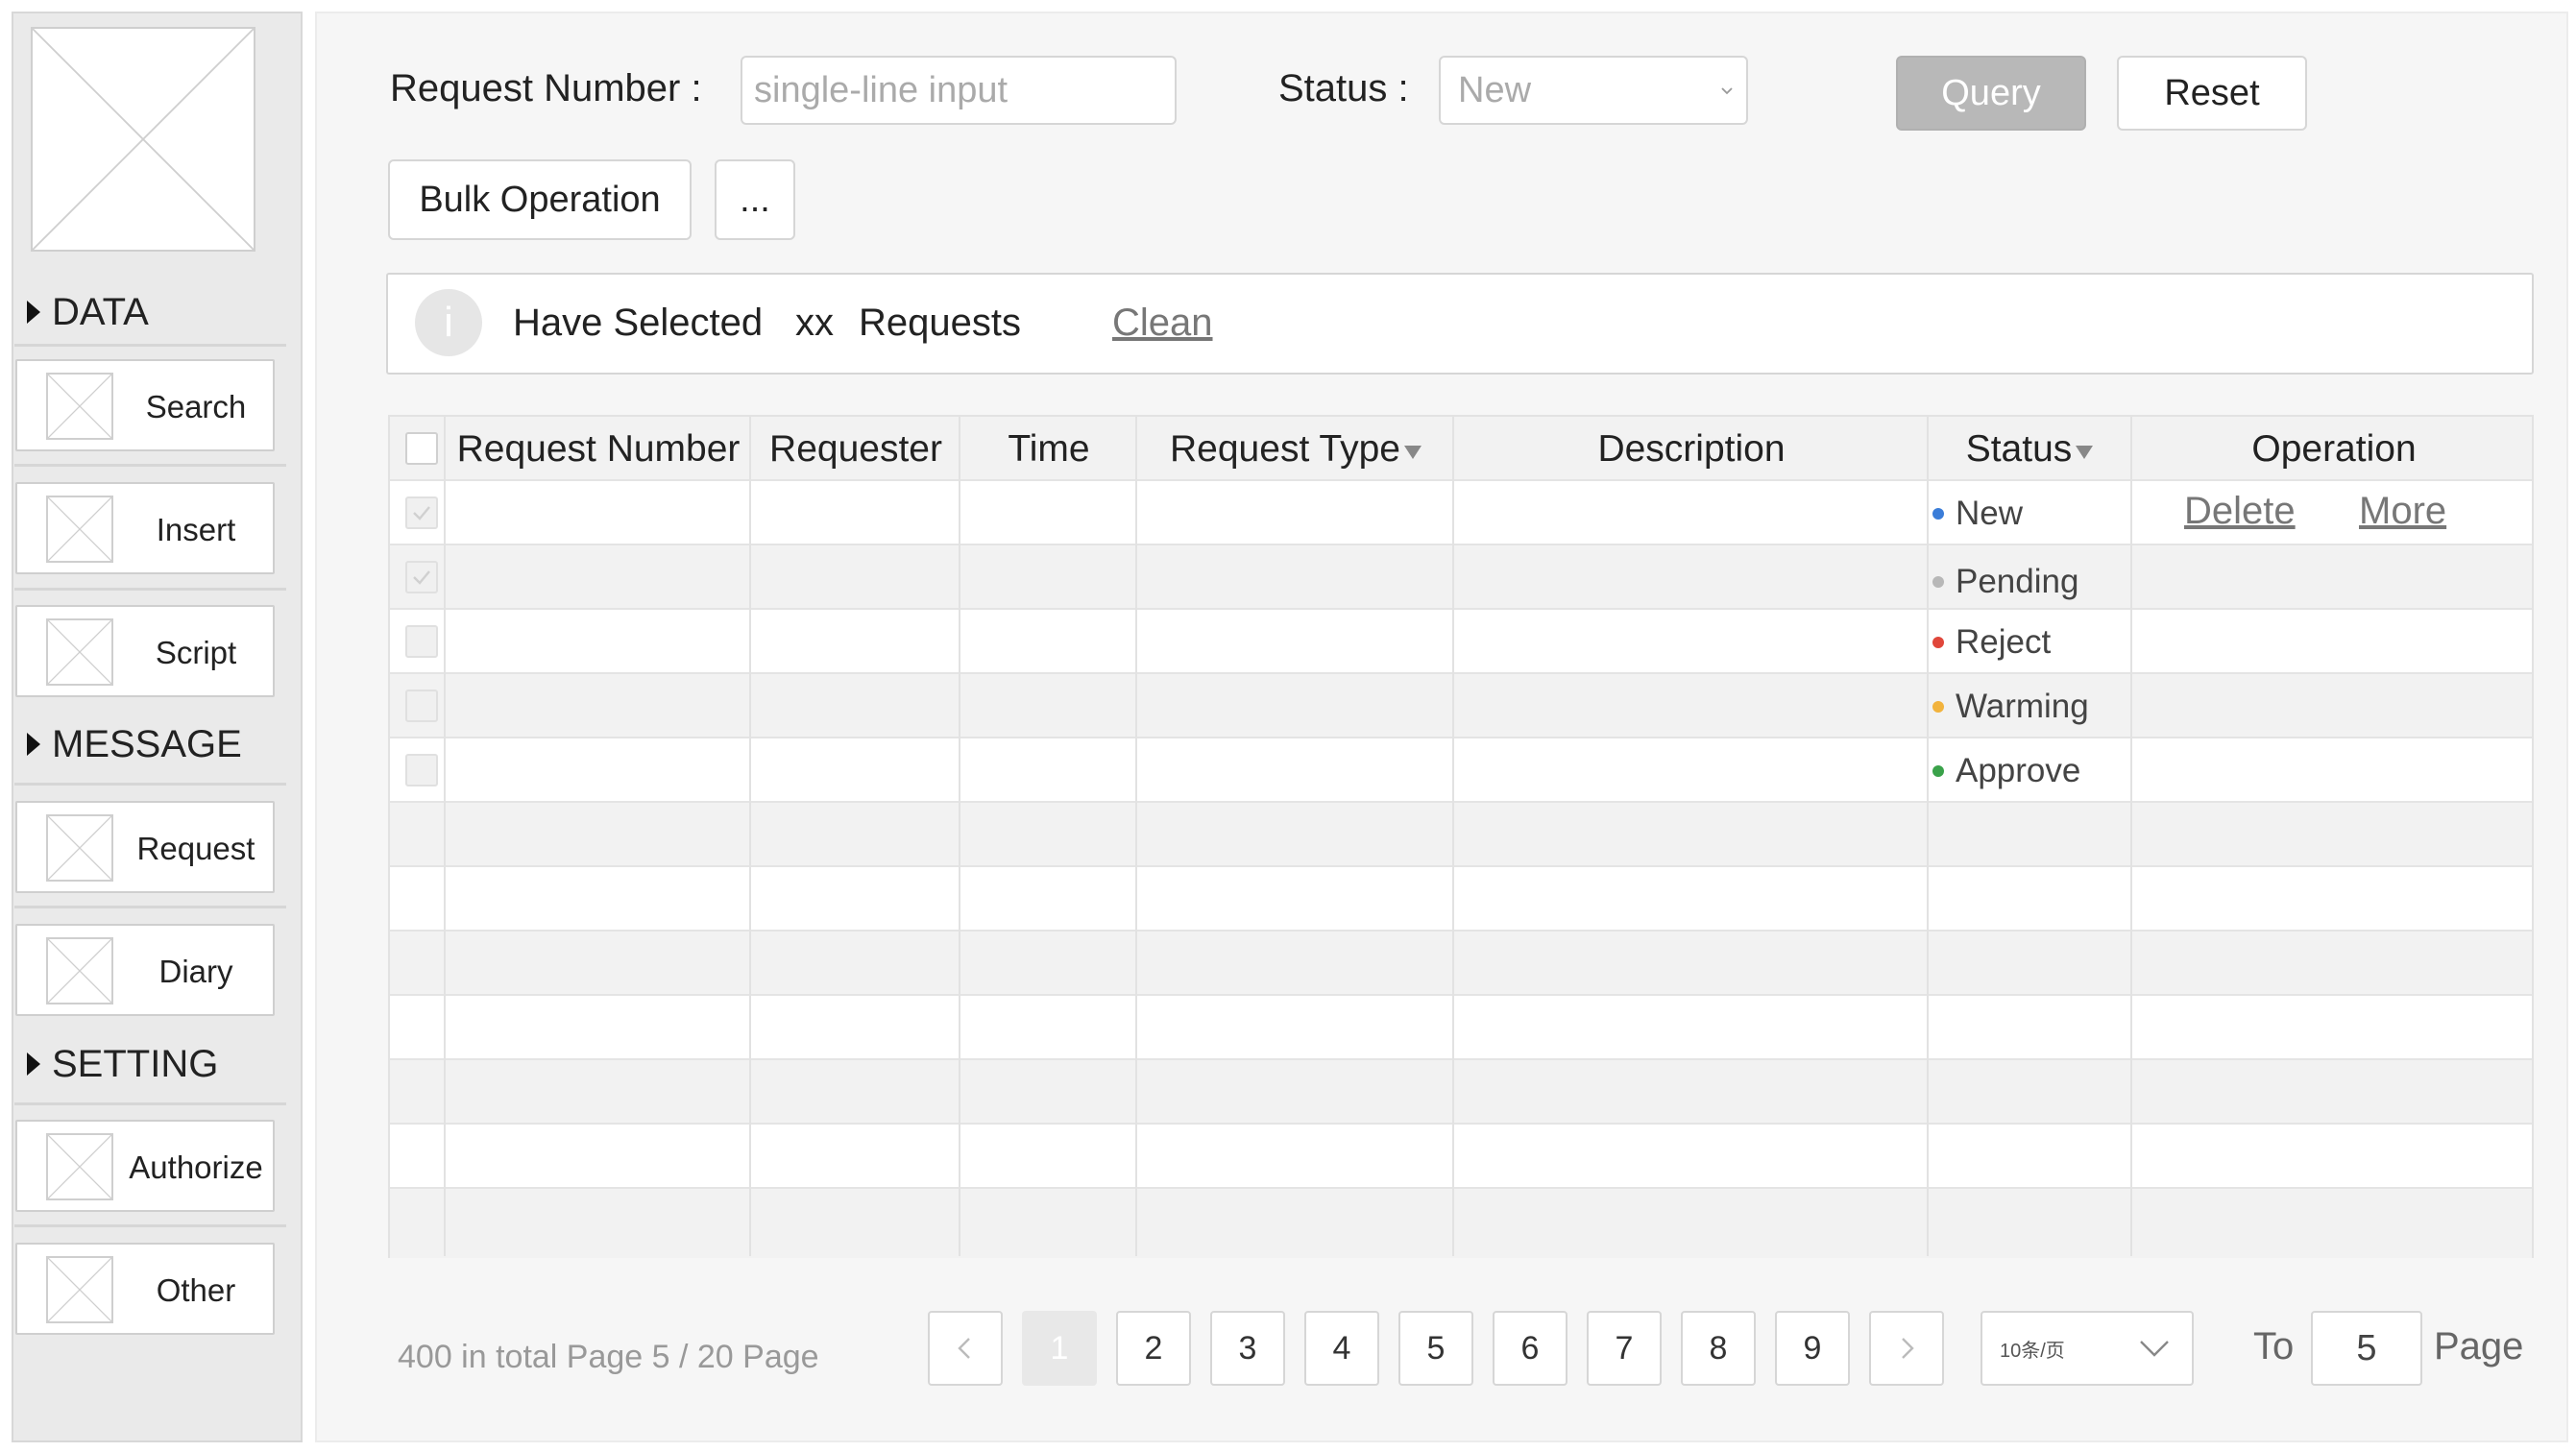 The image size is (2576, 1452). I want to click on table-row: Reject, so click(1461, 642).